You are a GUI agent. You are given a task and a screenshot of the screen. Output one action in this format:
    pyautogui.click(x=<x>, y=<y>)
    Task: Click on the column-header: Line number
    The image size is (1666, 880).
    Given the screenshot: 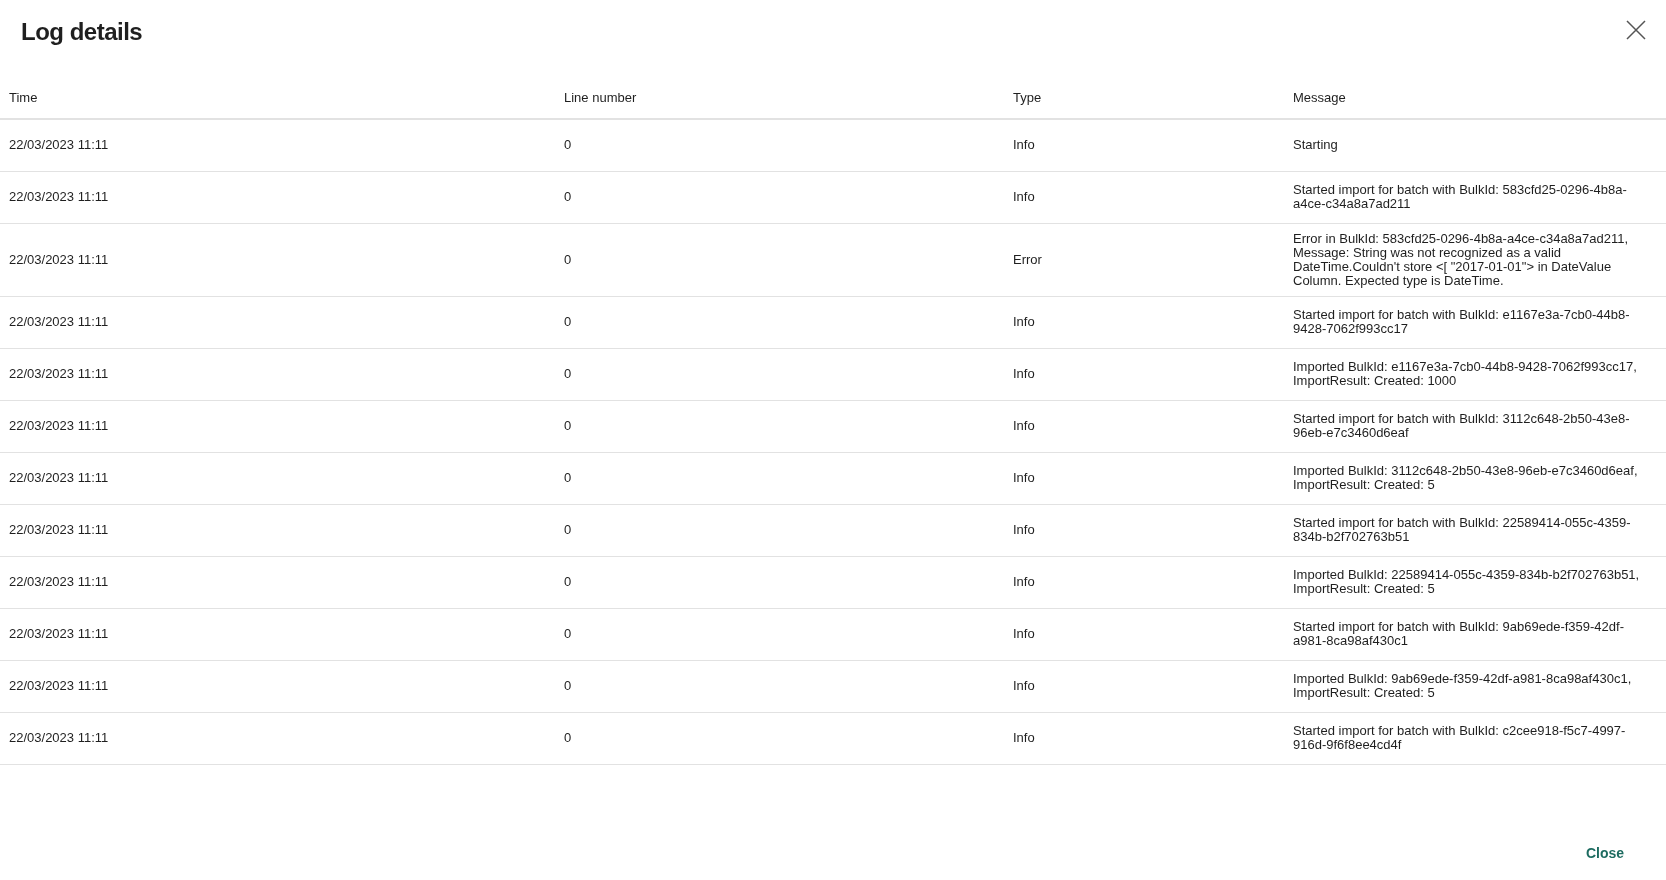 What is the action you would take?
    pyautogui.click(x=600, y=98)
    